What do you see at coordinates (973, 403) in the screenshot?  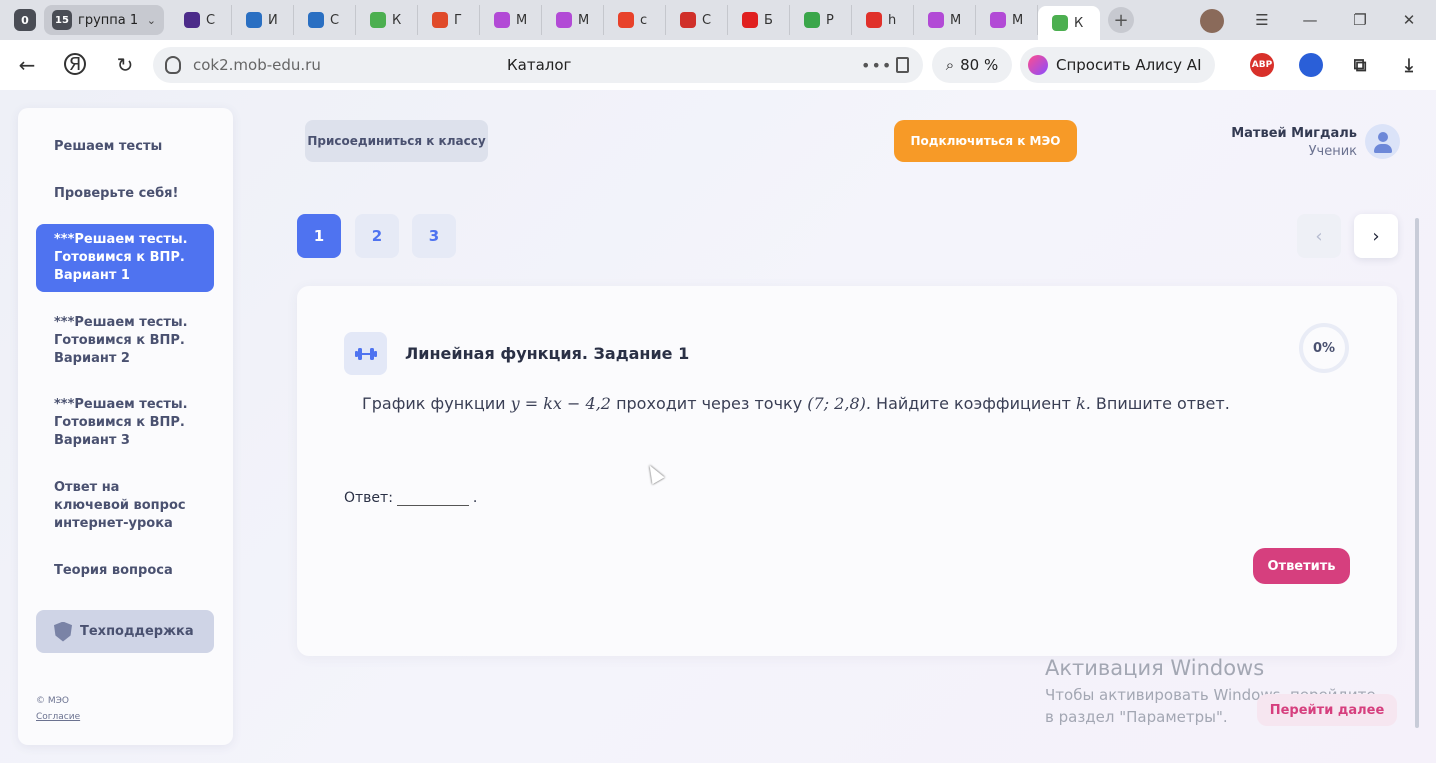 I see `question-middle2: Найдите коэффициент` at bounding box center [973, 403].